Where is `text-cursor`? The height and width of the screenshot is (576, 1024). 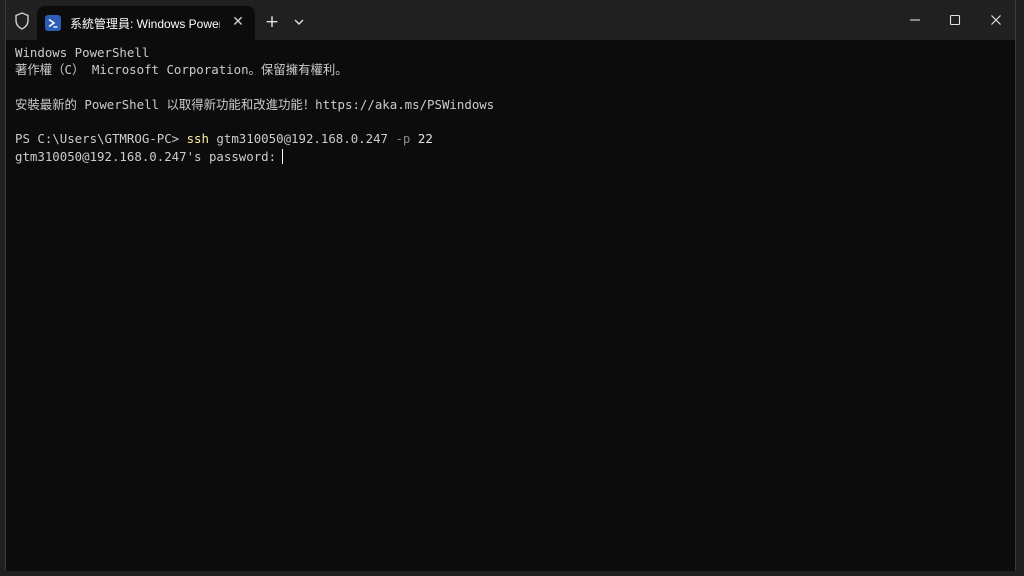 text-cursor is located at coordinates (283, 156).